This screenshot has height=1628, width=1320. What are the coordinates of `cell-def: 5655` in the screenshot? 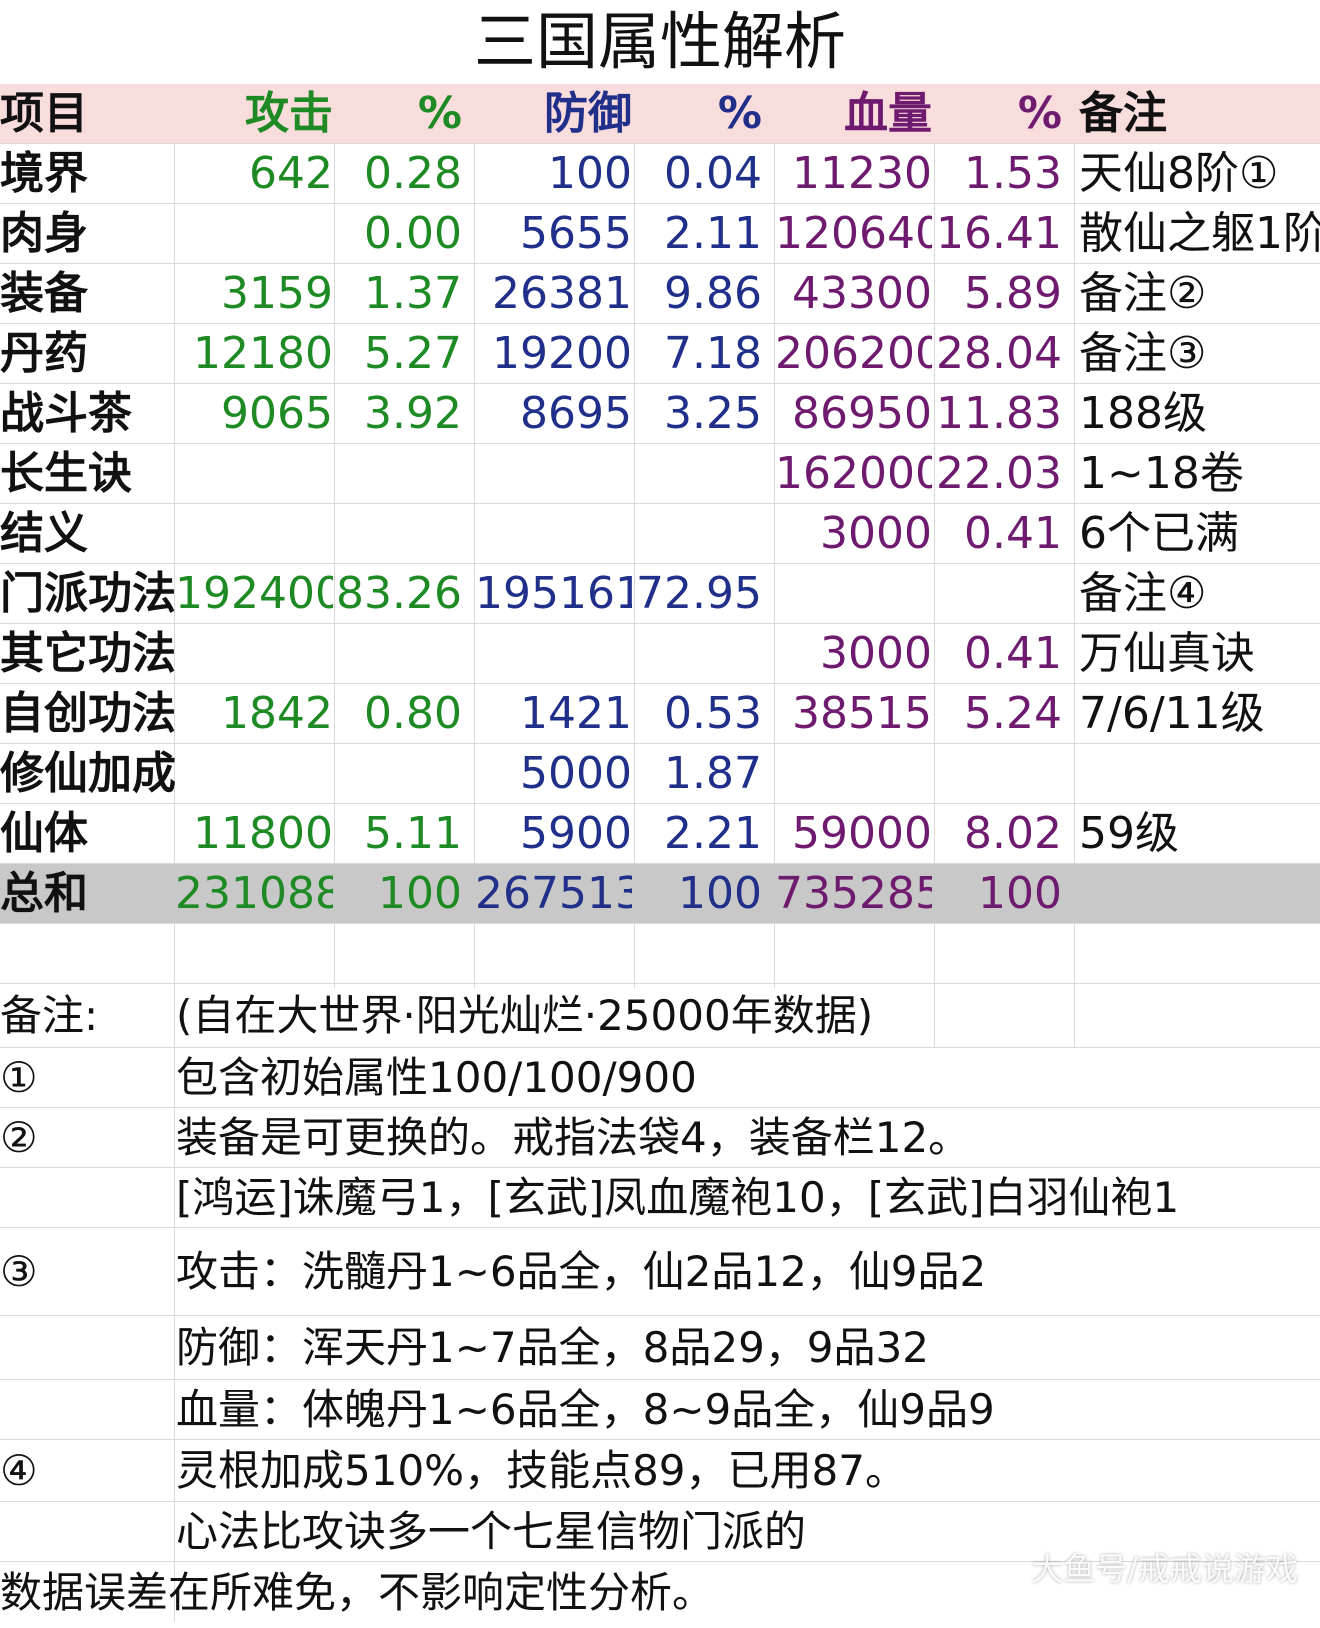 It's located at (576, 233).